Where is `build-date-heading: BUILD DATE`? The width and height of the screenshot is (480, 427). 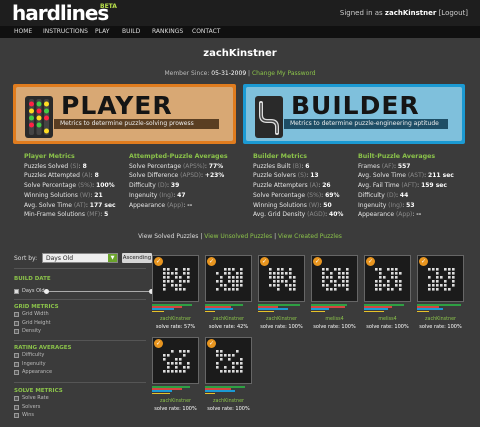 build-date-heading: BUILD DATE is located at coordinates (32, 279).